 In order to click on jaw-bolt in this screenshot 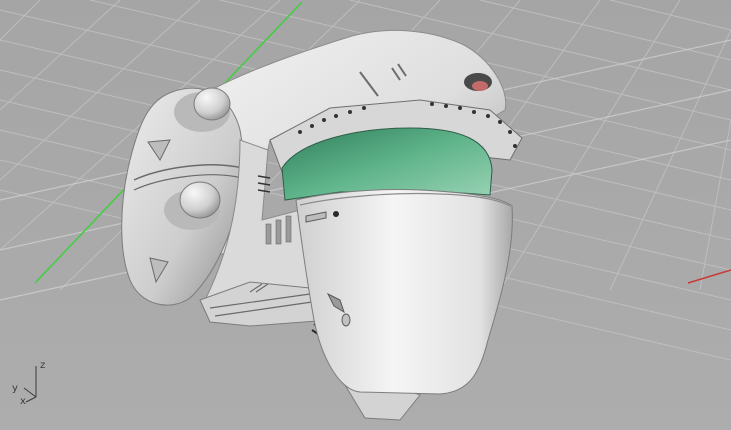, I will do `click(346, 320)`.